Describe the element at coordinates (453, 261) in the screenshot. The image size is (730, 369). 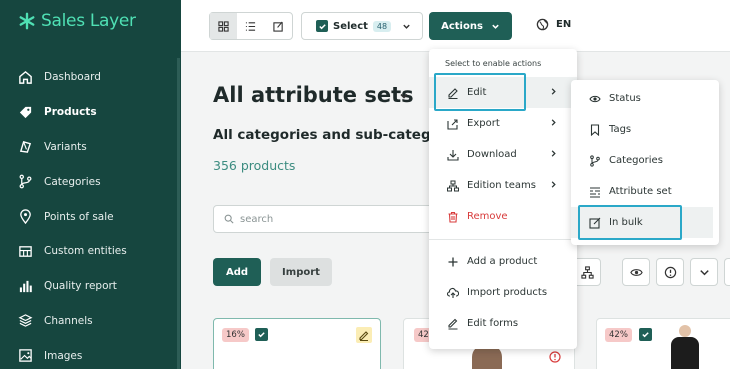
I see `plus-icon` at that location.